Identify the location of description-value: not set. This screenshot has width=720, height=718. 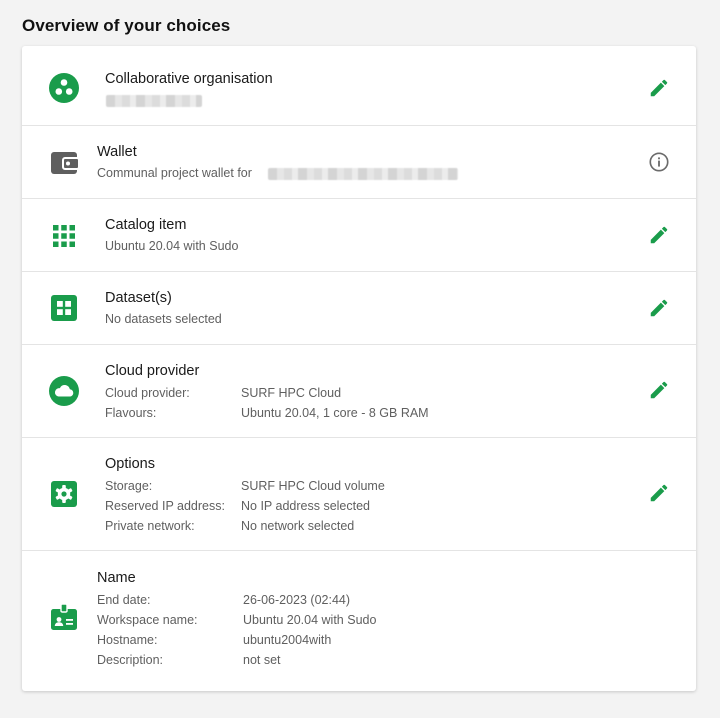
(262, 660).